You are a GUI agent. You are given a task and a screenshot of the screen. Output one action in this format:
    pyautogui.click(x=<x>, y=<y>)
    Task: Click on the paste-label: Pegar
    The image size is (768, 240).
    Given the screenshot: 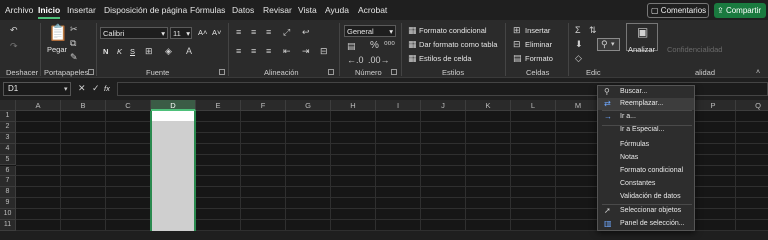 What is the action you would take?
    pyautogui.click(x=57, y=49)
    